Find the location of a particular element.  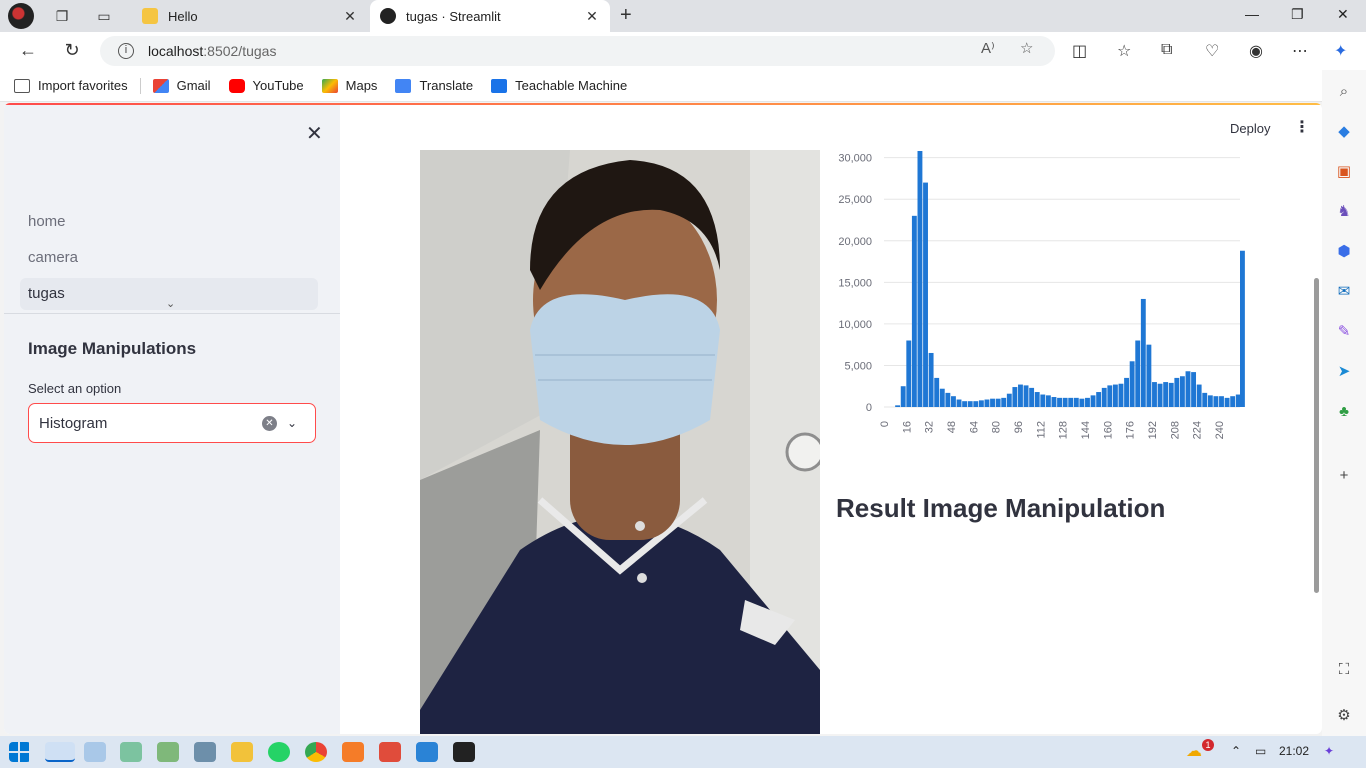

y-tick-label: 15,000 is located at coordinates (855, 283).